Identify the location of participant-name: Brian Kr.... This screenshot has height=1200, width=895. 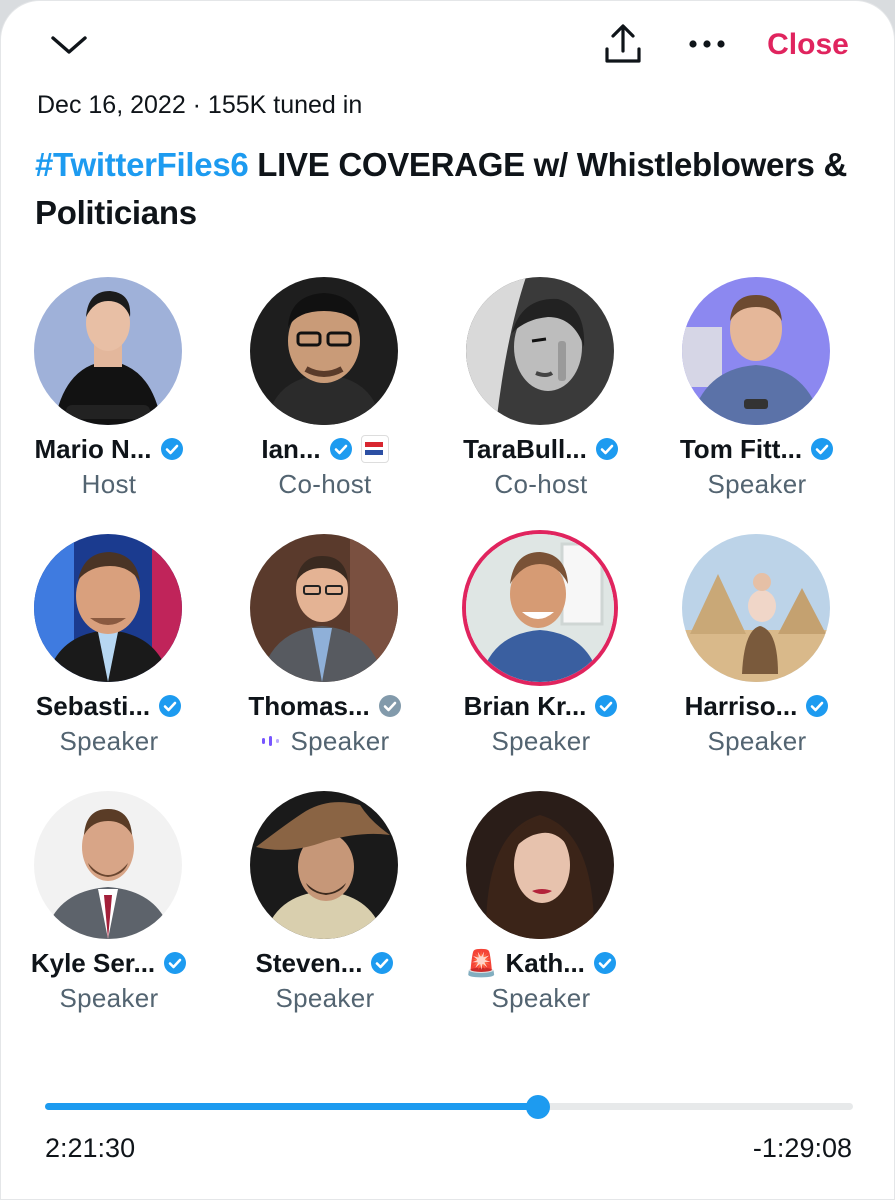
(525, 705).